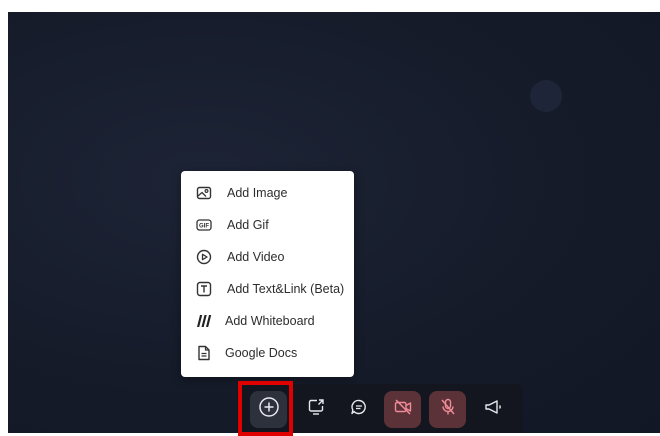  I want to click on menu-item-label: Google Docs, so click(261, 353).